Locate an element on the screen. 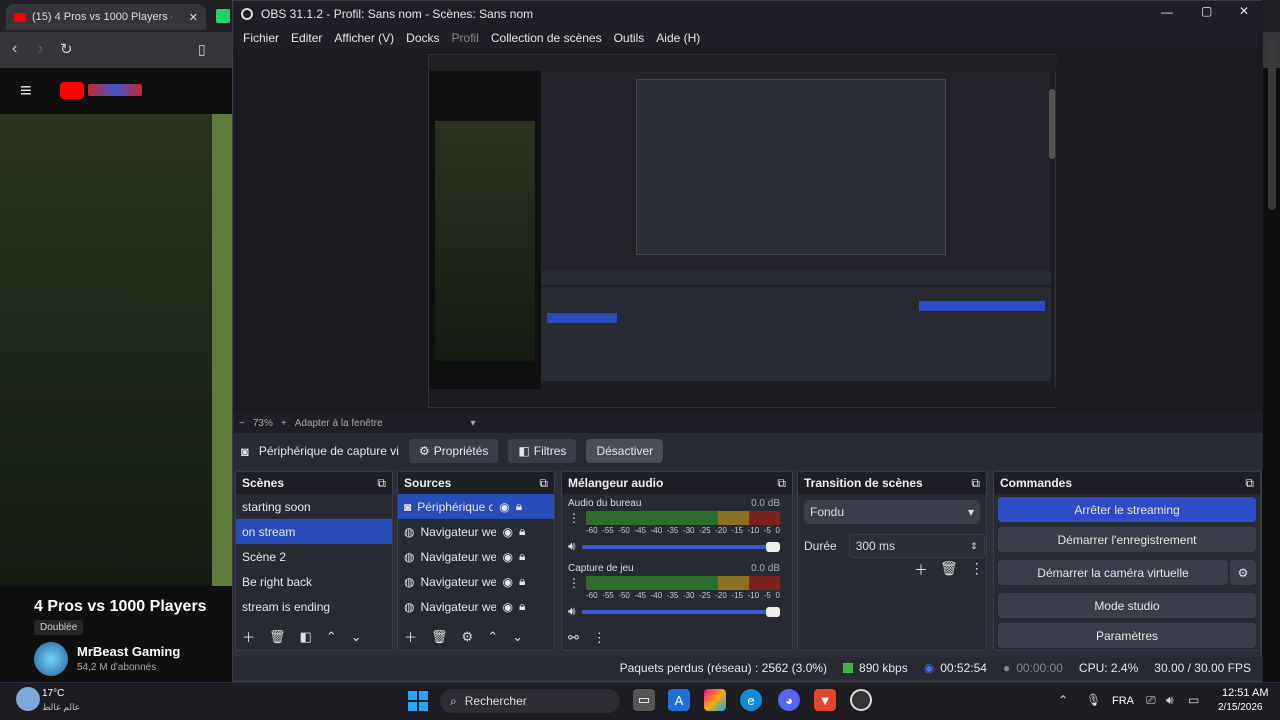 This screenshot has height=720, width=1280. channel-name: MrBeast Gaming is located at coordinates (128, 651).